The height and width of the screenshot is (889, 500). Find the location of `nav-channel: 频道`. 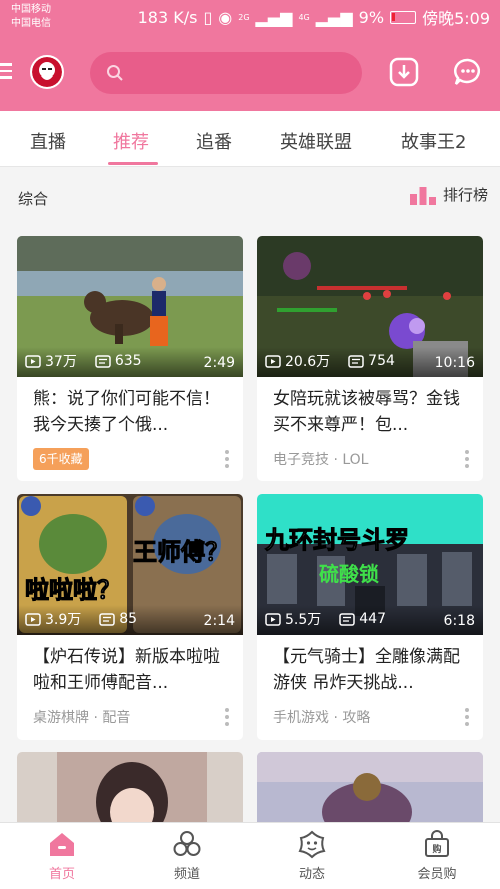

nav-channel: 频道 is located at coordinates (187, 855).